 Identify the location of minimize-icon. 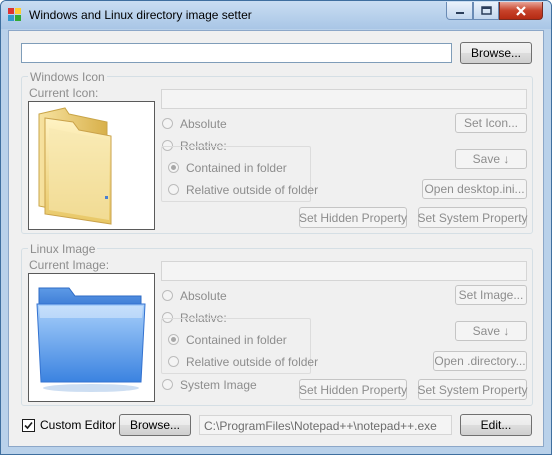
(459, 12).